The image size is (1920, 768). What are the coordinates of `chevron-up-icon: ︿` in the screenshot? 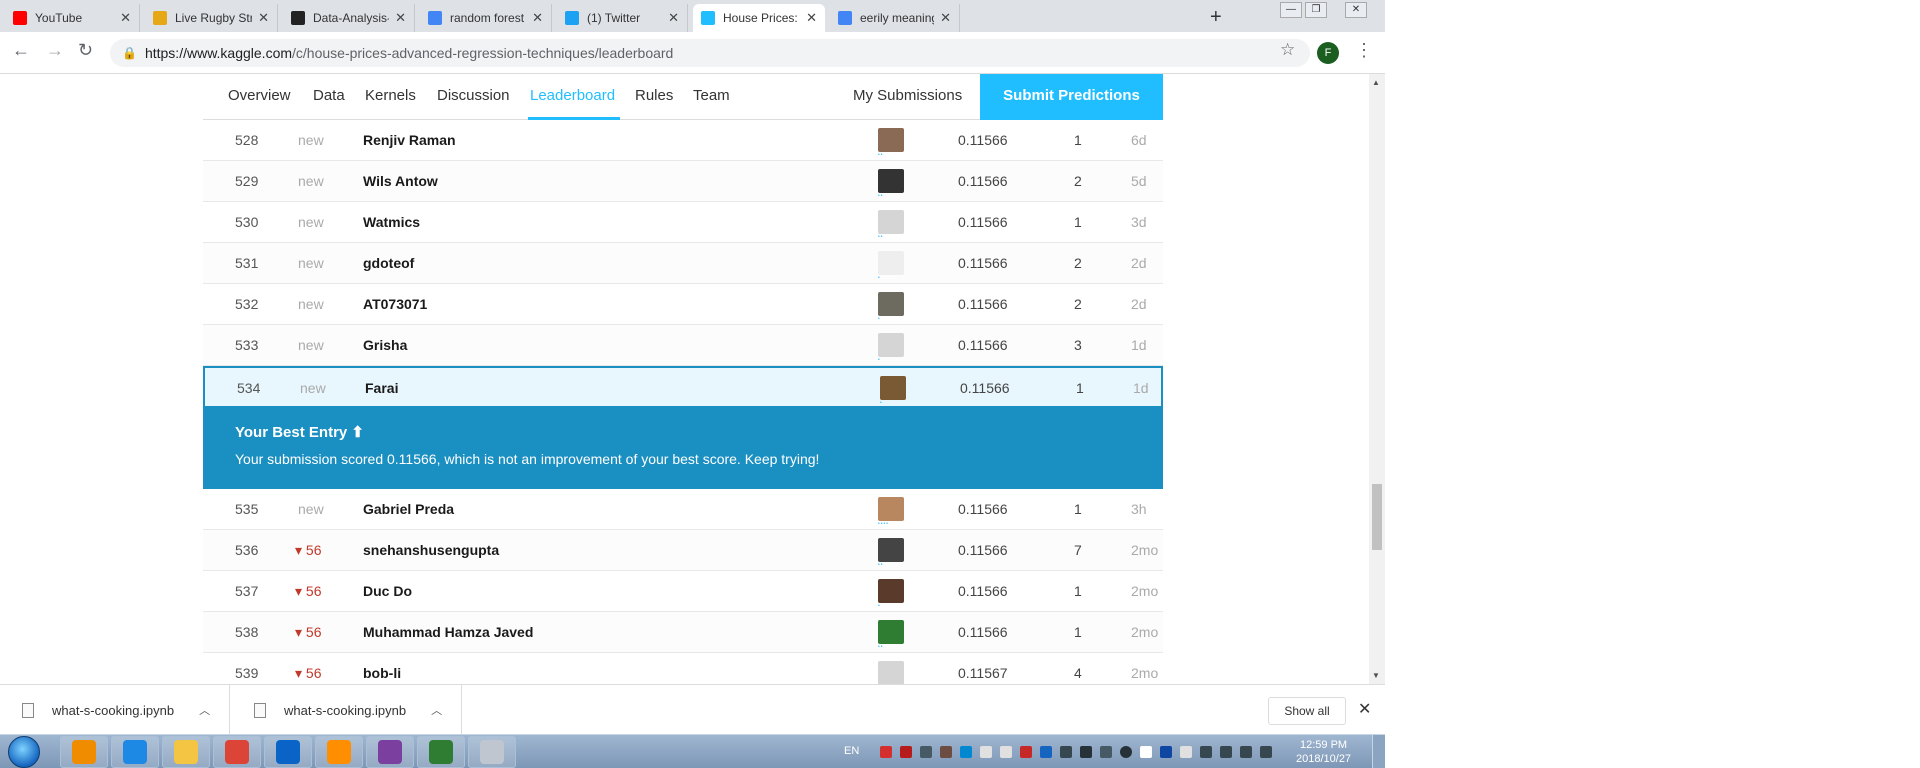 It's located at (436, 710).